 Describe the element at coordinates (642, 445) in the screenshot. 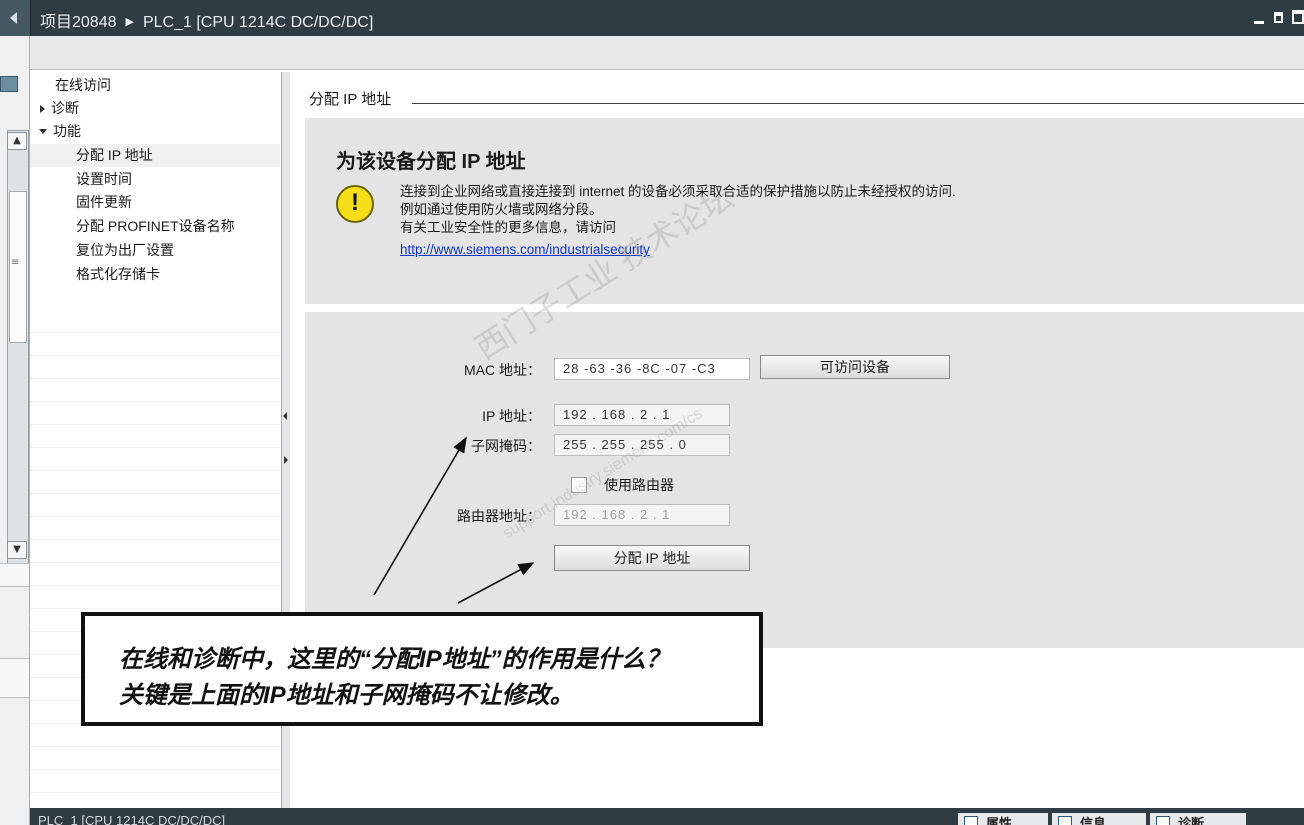

I see `subnet-mask-field: 255 . 255 . 255 . 0` at that location.